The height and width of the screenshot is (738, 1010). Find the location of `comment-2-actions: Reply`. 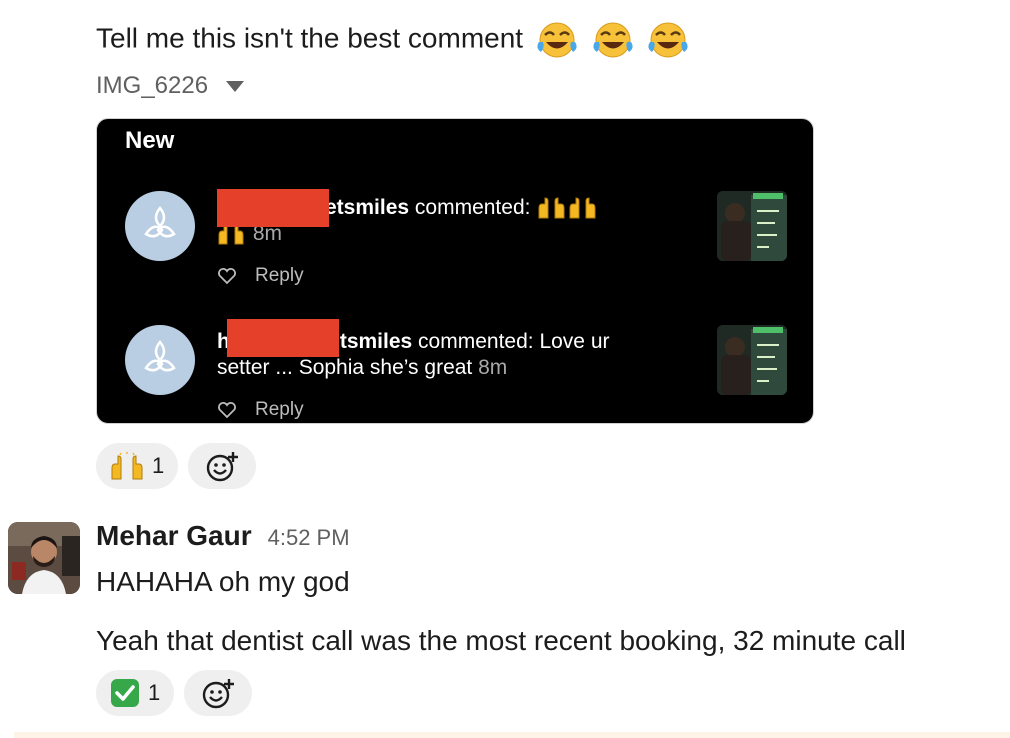

comment-2-actions: Reply is located at coordinates (260, 410).